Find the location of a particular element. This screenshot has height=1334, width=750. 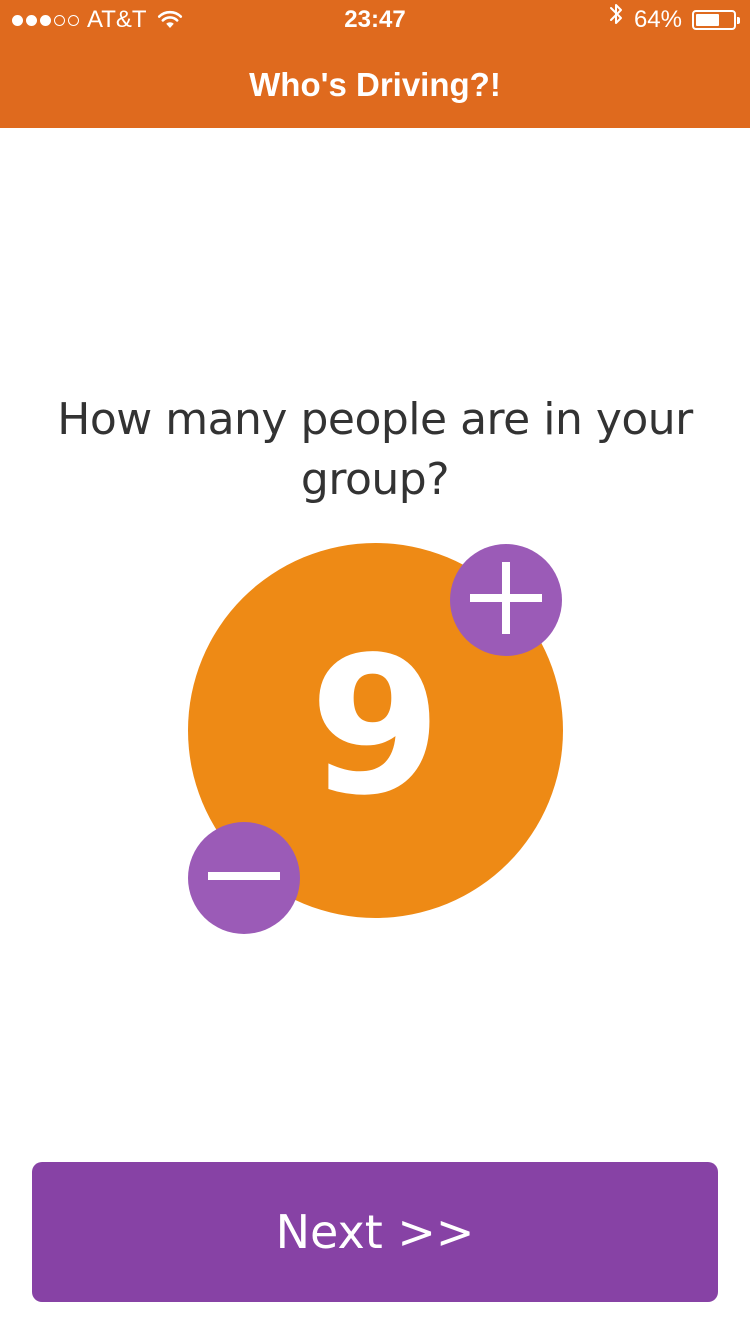

battery-level-fill is located at coordinates (708, 20).